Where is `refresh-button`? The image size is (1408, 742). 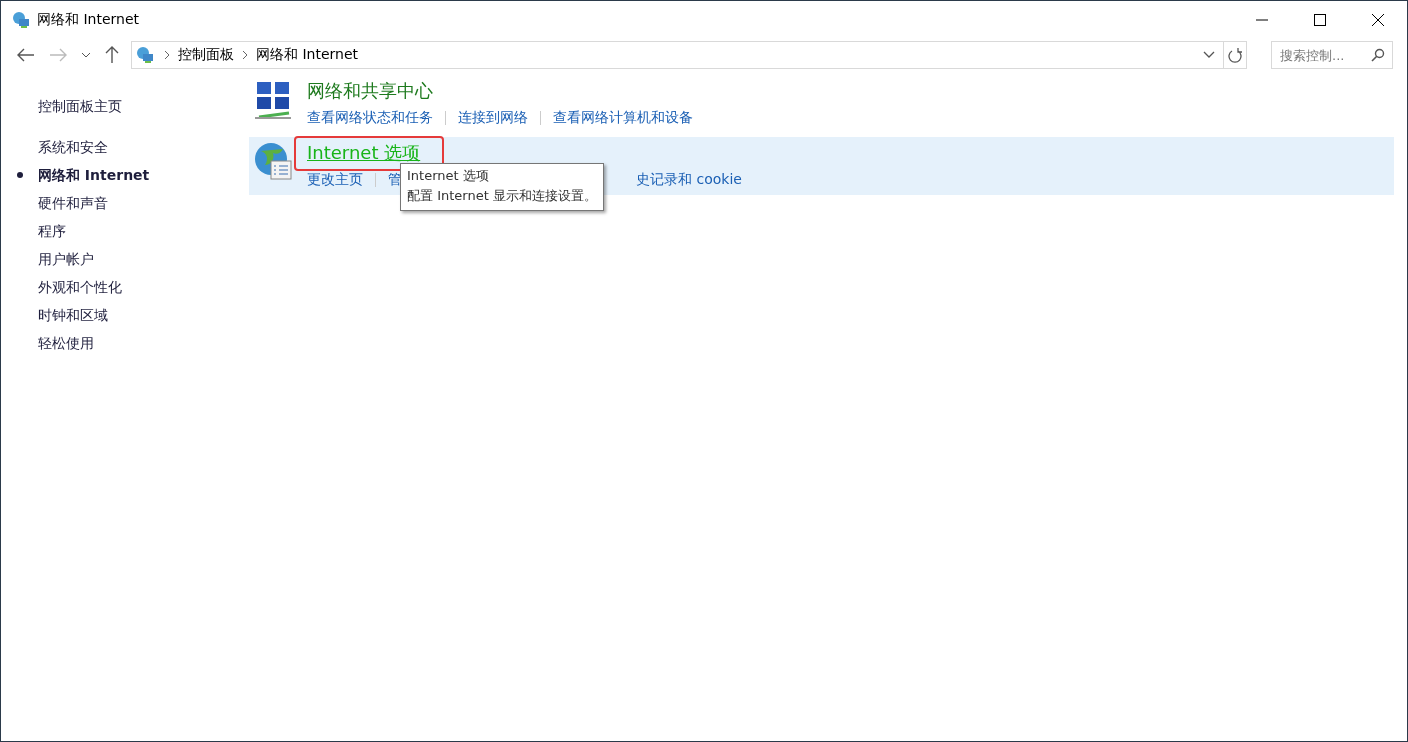 refresh-button is located at coordinates (1235, 55).